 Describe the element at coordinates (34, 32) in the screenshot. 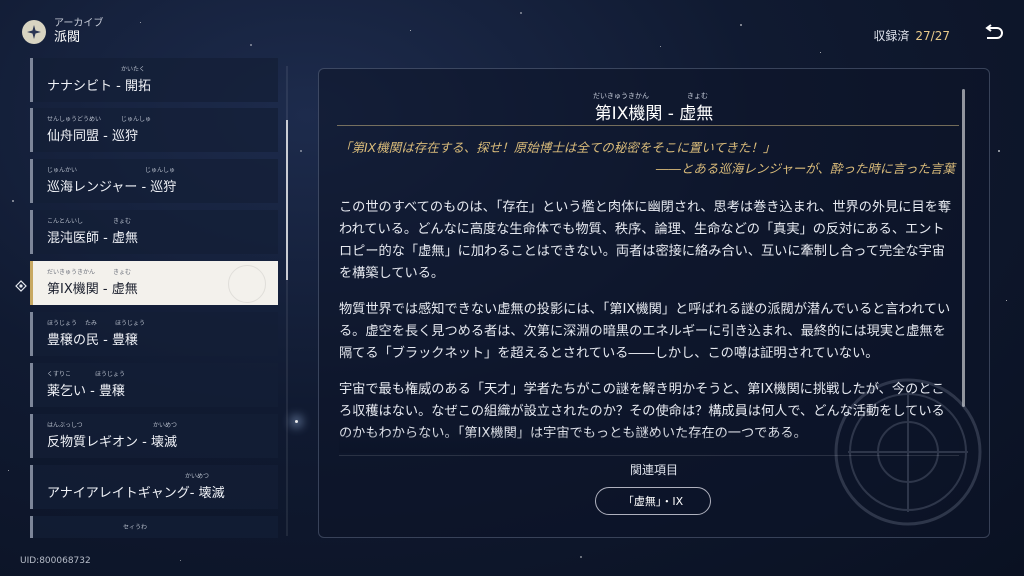

I see `archive-compass-icon` at that location.